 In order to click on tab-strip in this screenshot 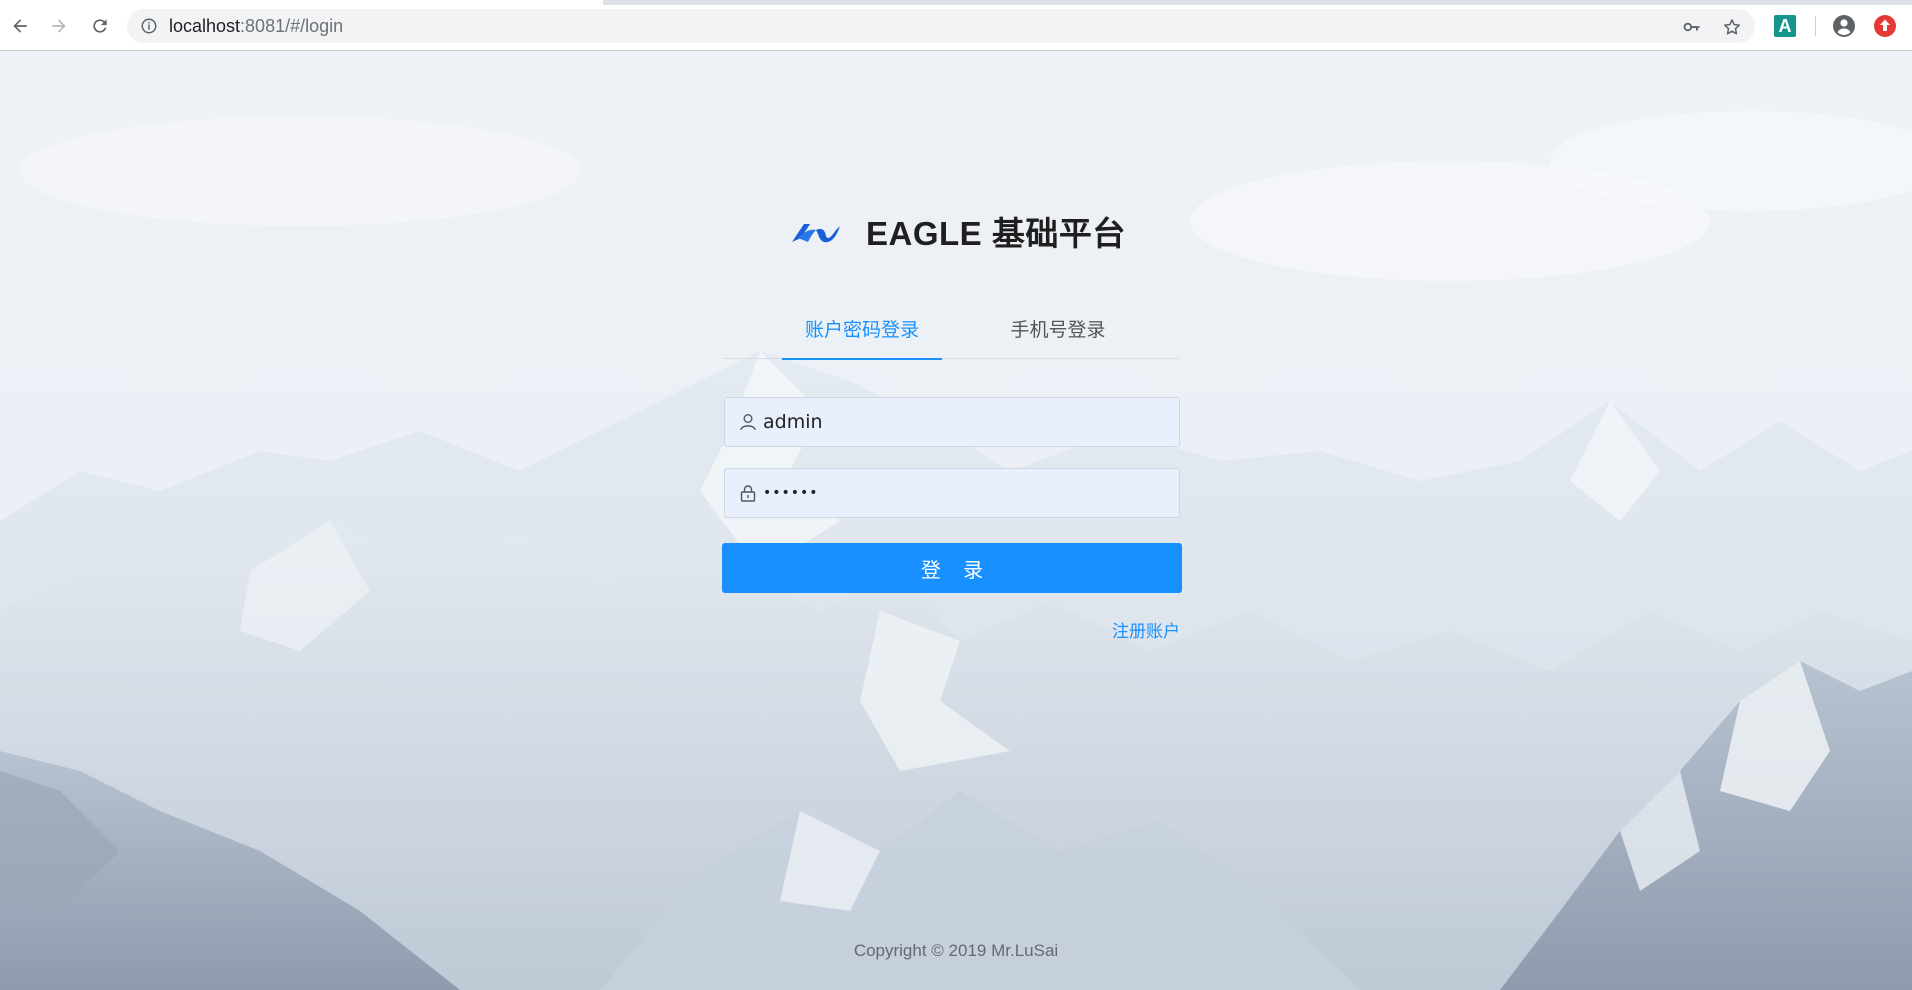, I will do `click(956, 2)`.